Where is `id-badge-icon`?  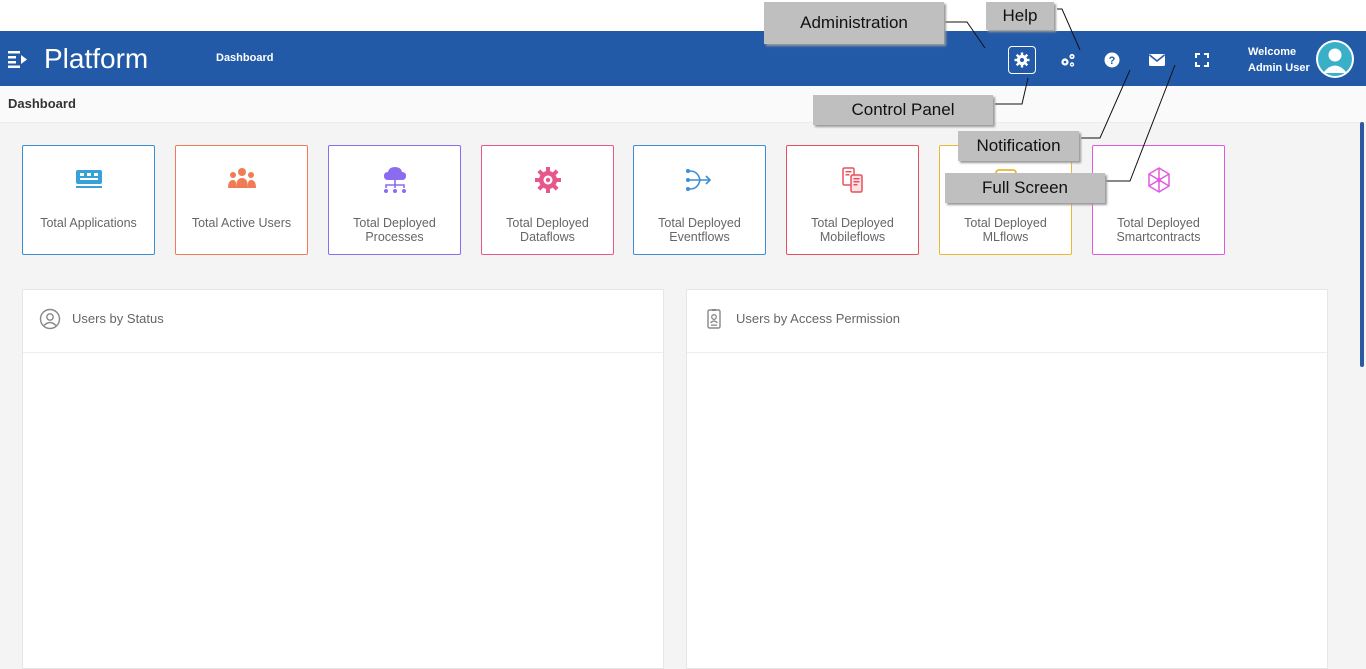
id-badge-icon is located at coordinates (714, 319).